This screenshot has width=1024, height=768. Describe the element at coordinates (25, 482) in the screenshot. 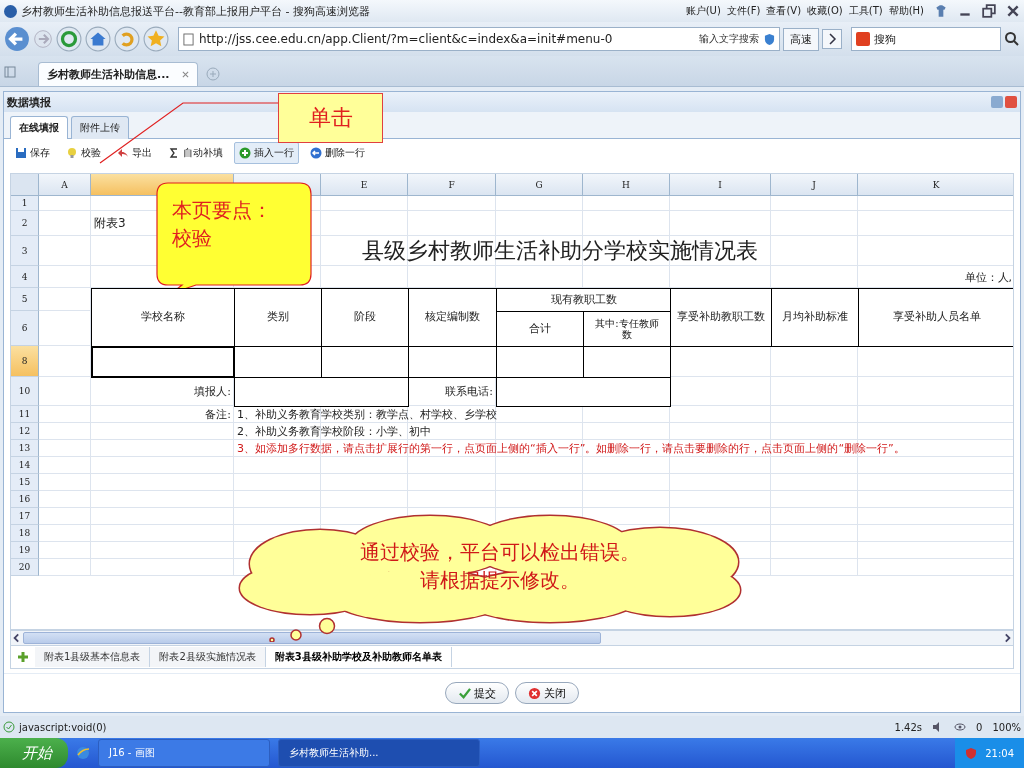

I see `row-header: 15` at that location.